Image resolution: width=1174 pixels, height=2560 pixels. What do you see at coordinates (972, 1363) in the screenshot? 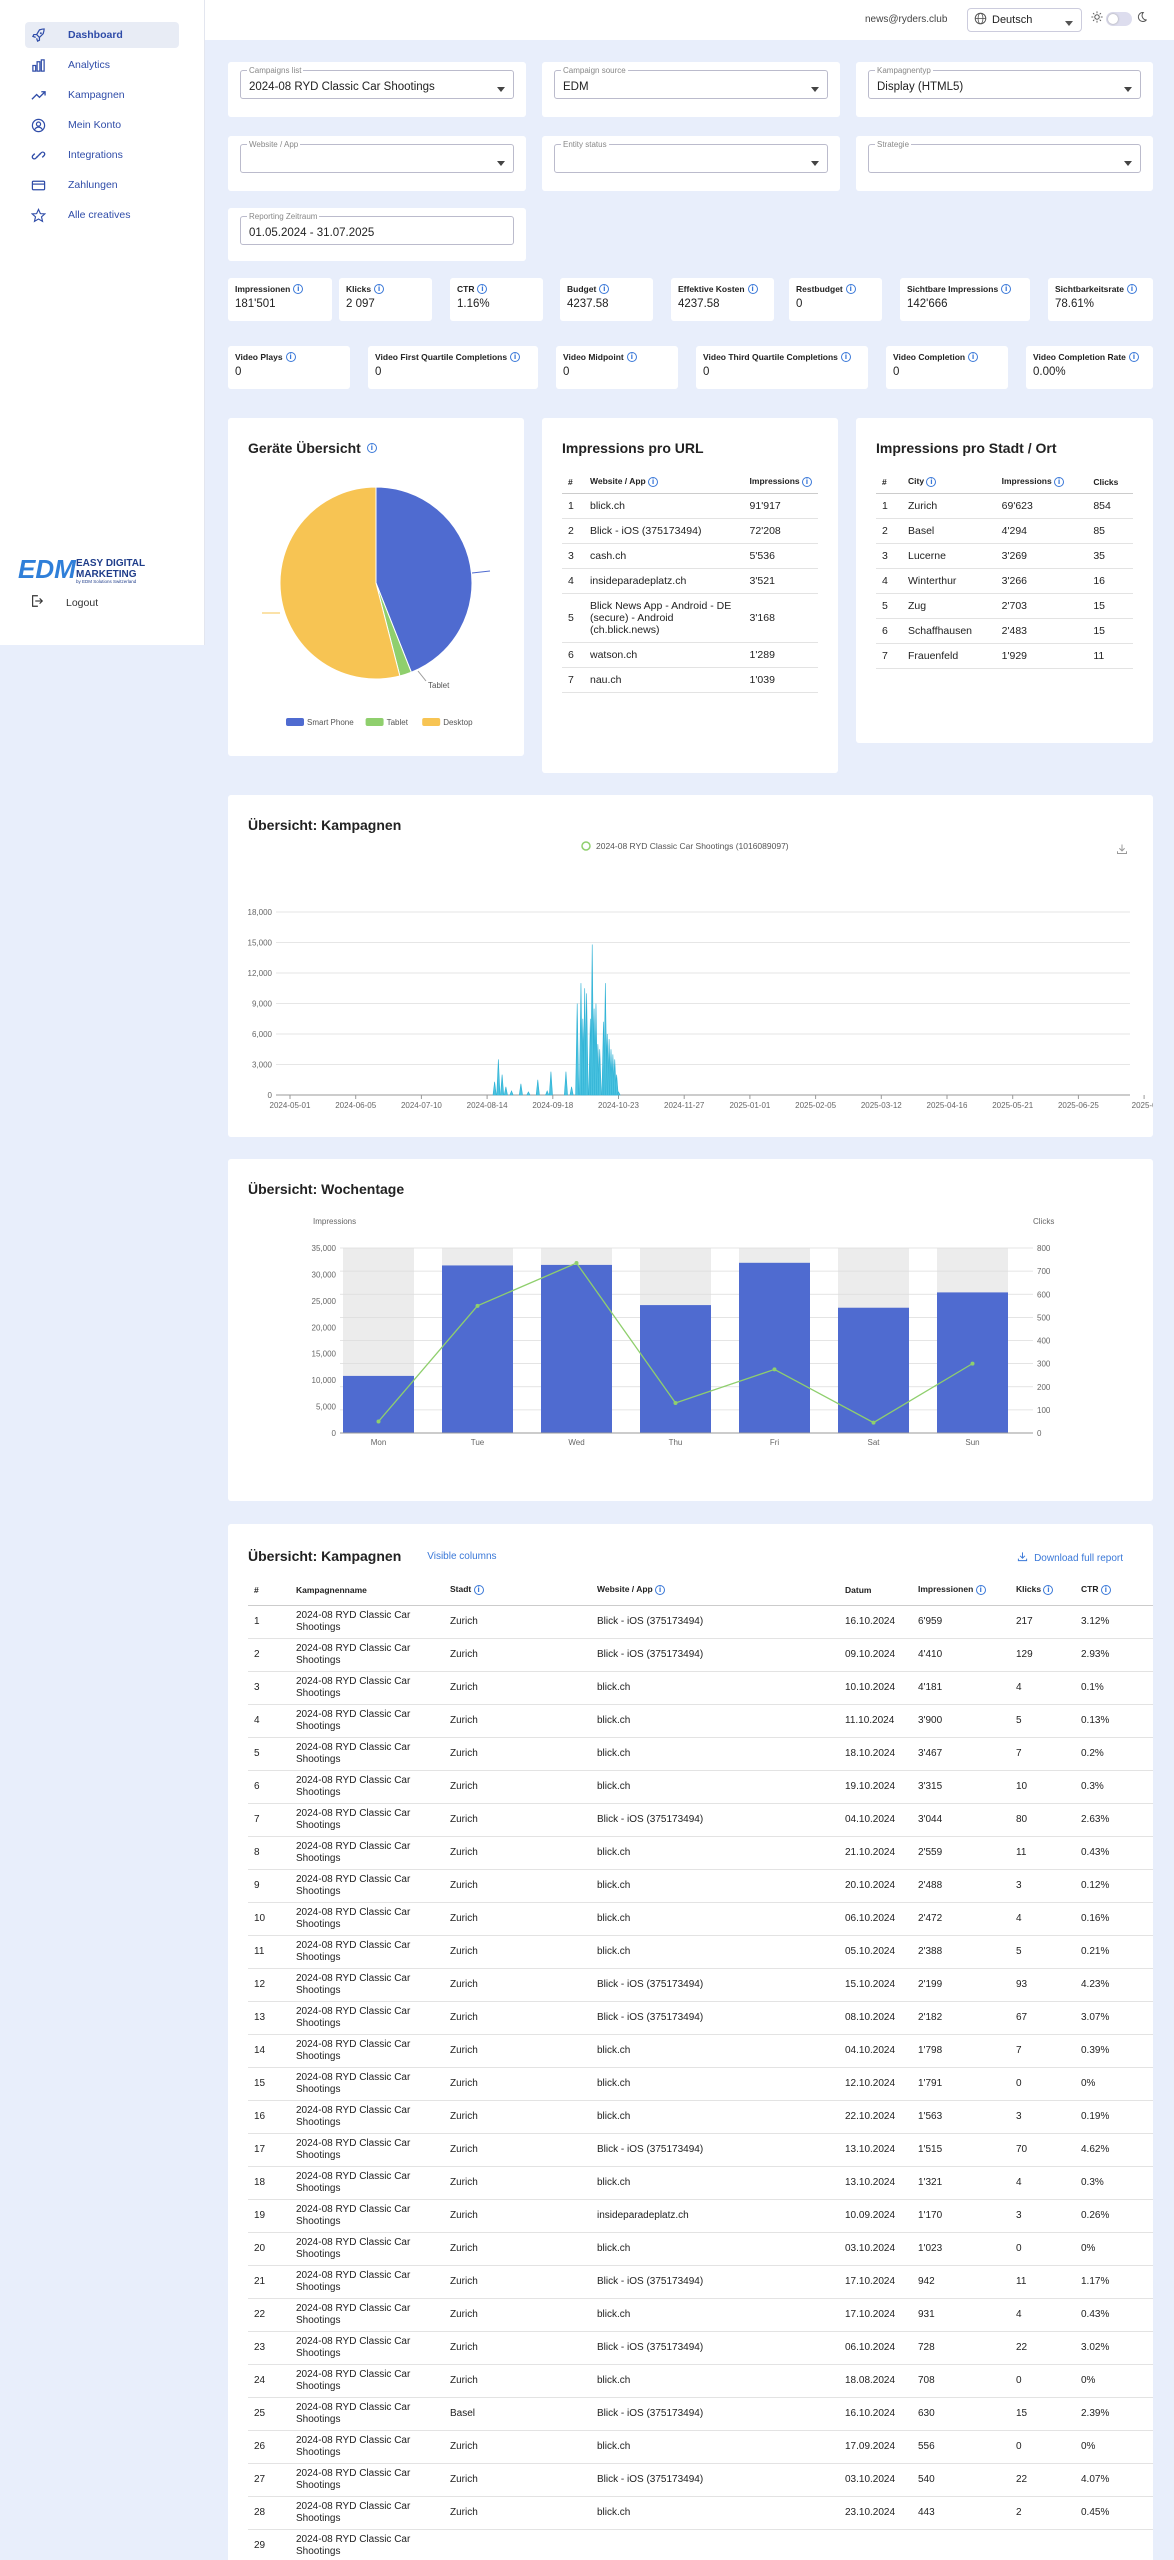
I see `point-clicks-sun` at bounding box center [972, 1363].